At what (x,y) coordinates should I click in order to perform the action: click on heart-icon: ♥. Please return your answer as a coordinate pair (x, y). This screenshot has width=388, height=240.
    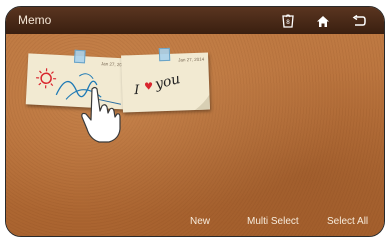
    Looking at the image, I should click on (148, 87).